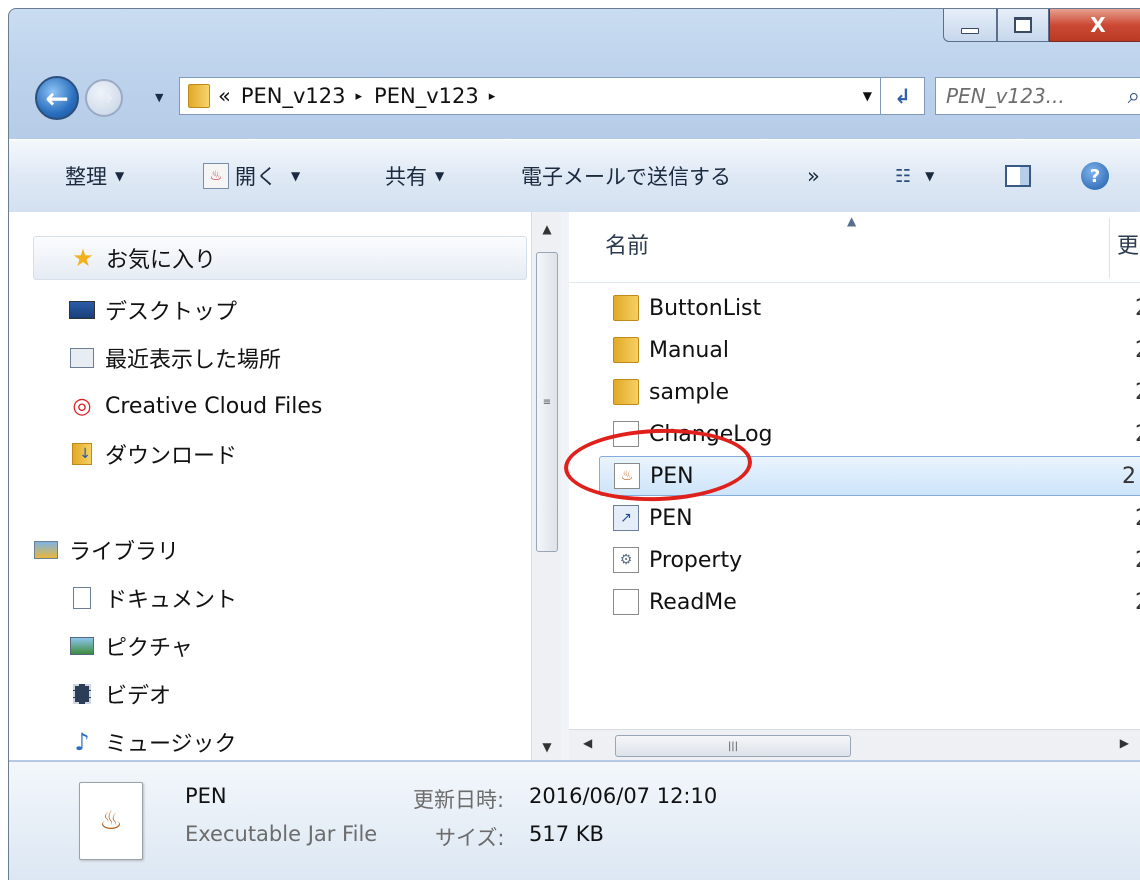 The height and width of the screenshot is (880, 1140). What do you see at coordinates (705, 308) in the screenshot?
I see `file-name: ButtonList` at bounding box center [705, 308].